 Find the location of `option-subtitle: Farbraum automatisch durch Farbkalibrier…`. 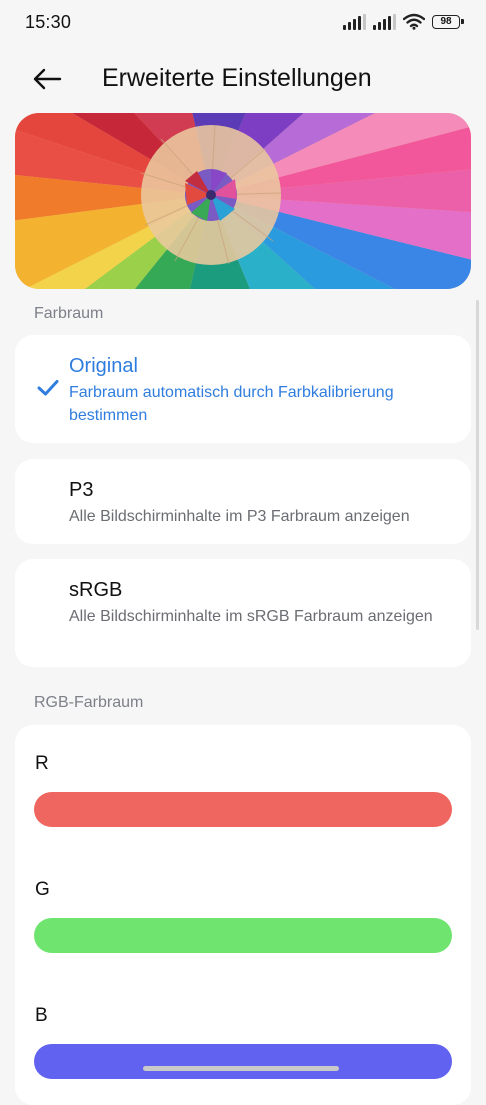

option-subtitle: Farbraum automatisch durch Farbkalibrier… is located at coordinates (231, 404).